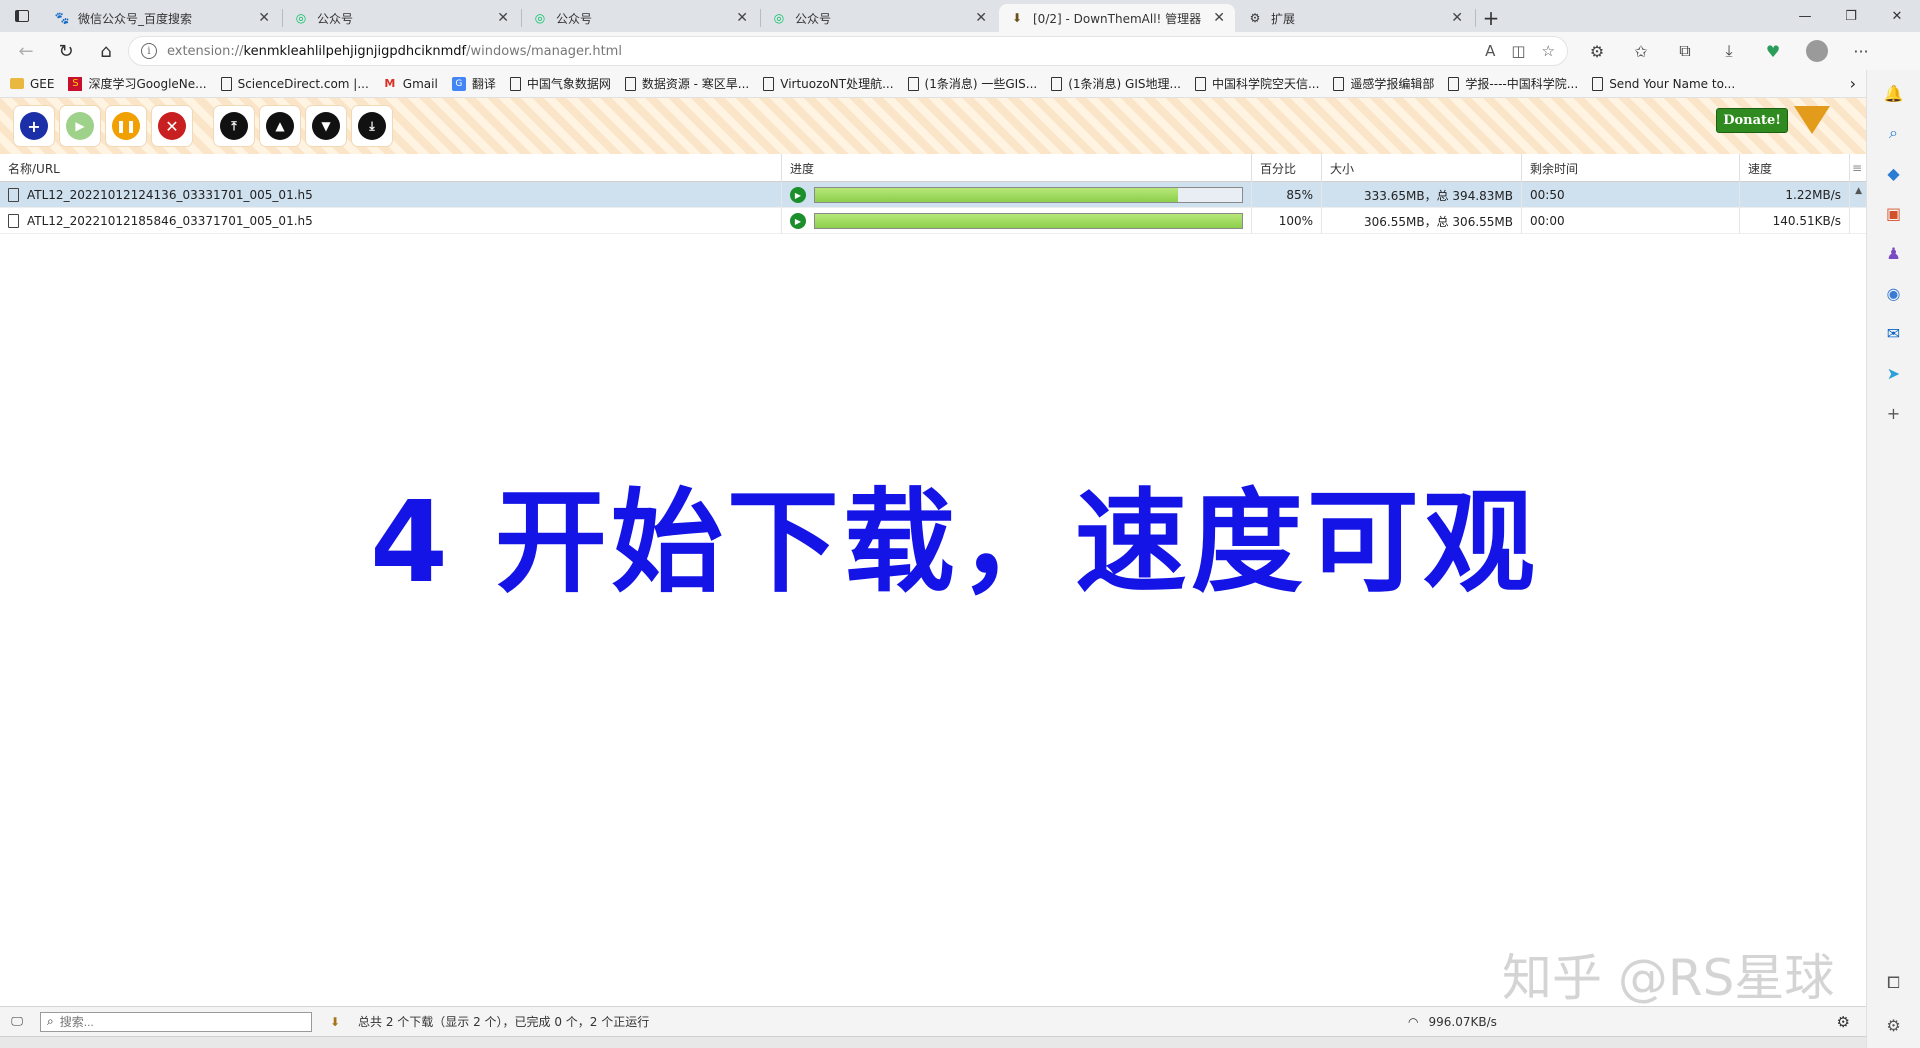  I want to click on heart-pulse-icon: ♥, so click(1773, 51).